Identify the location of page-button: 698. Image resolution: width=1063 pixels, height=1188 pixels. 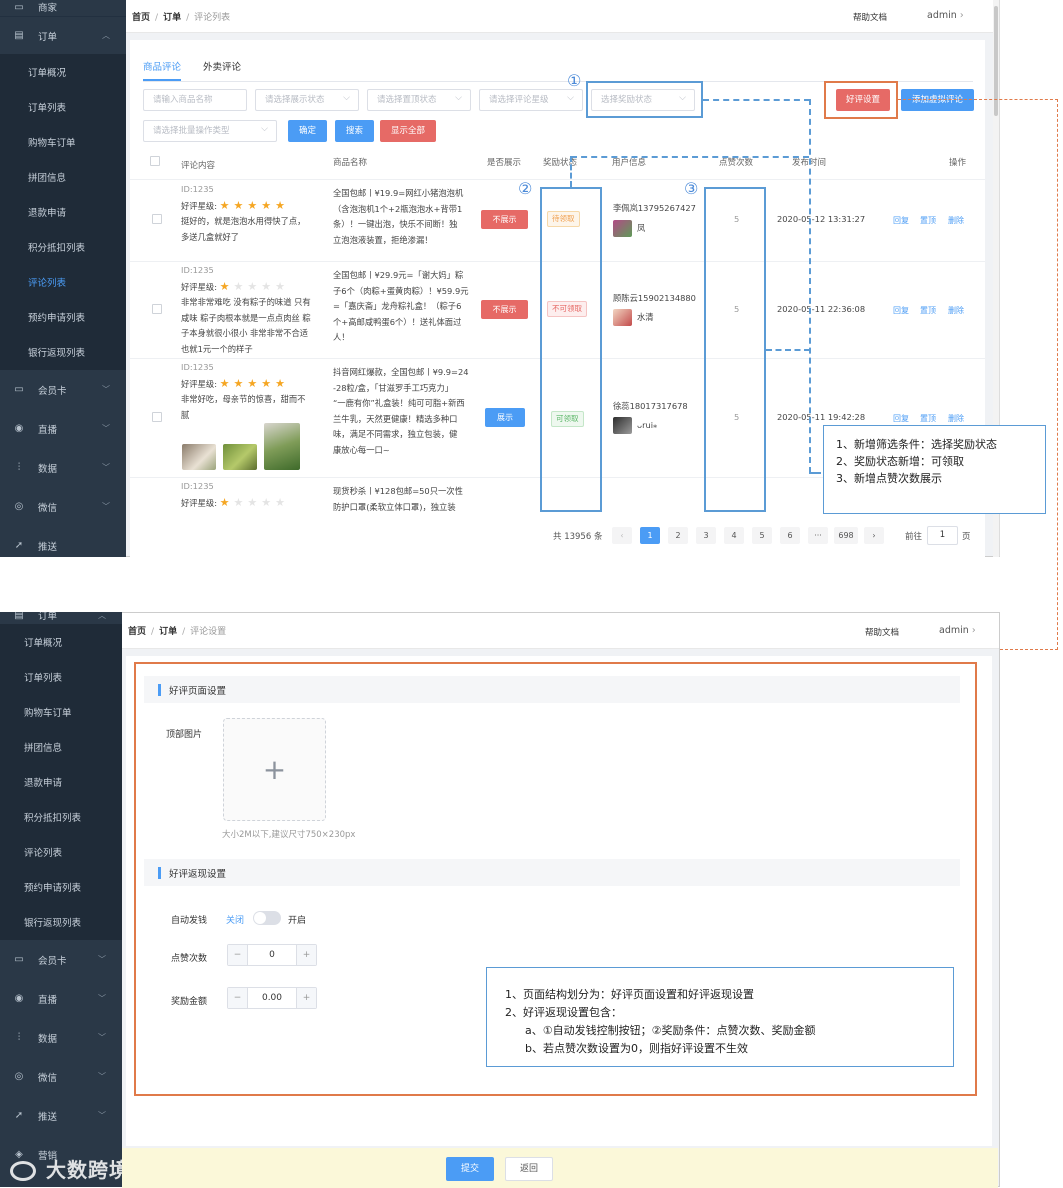
(846, 535).